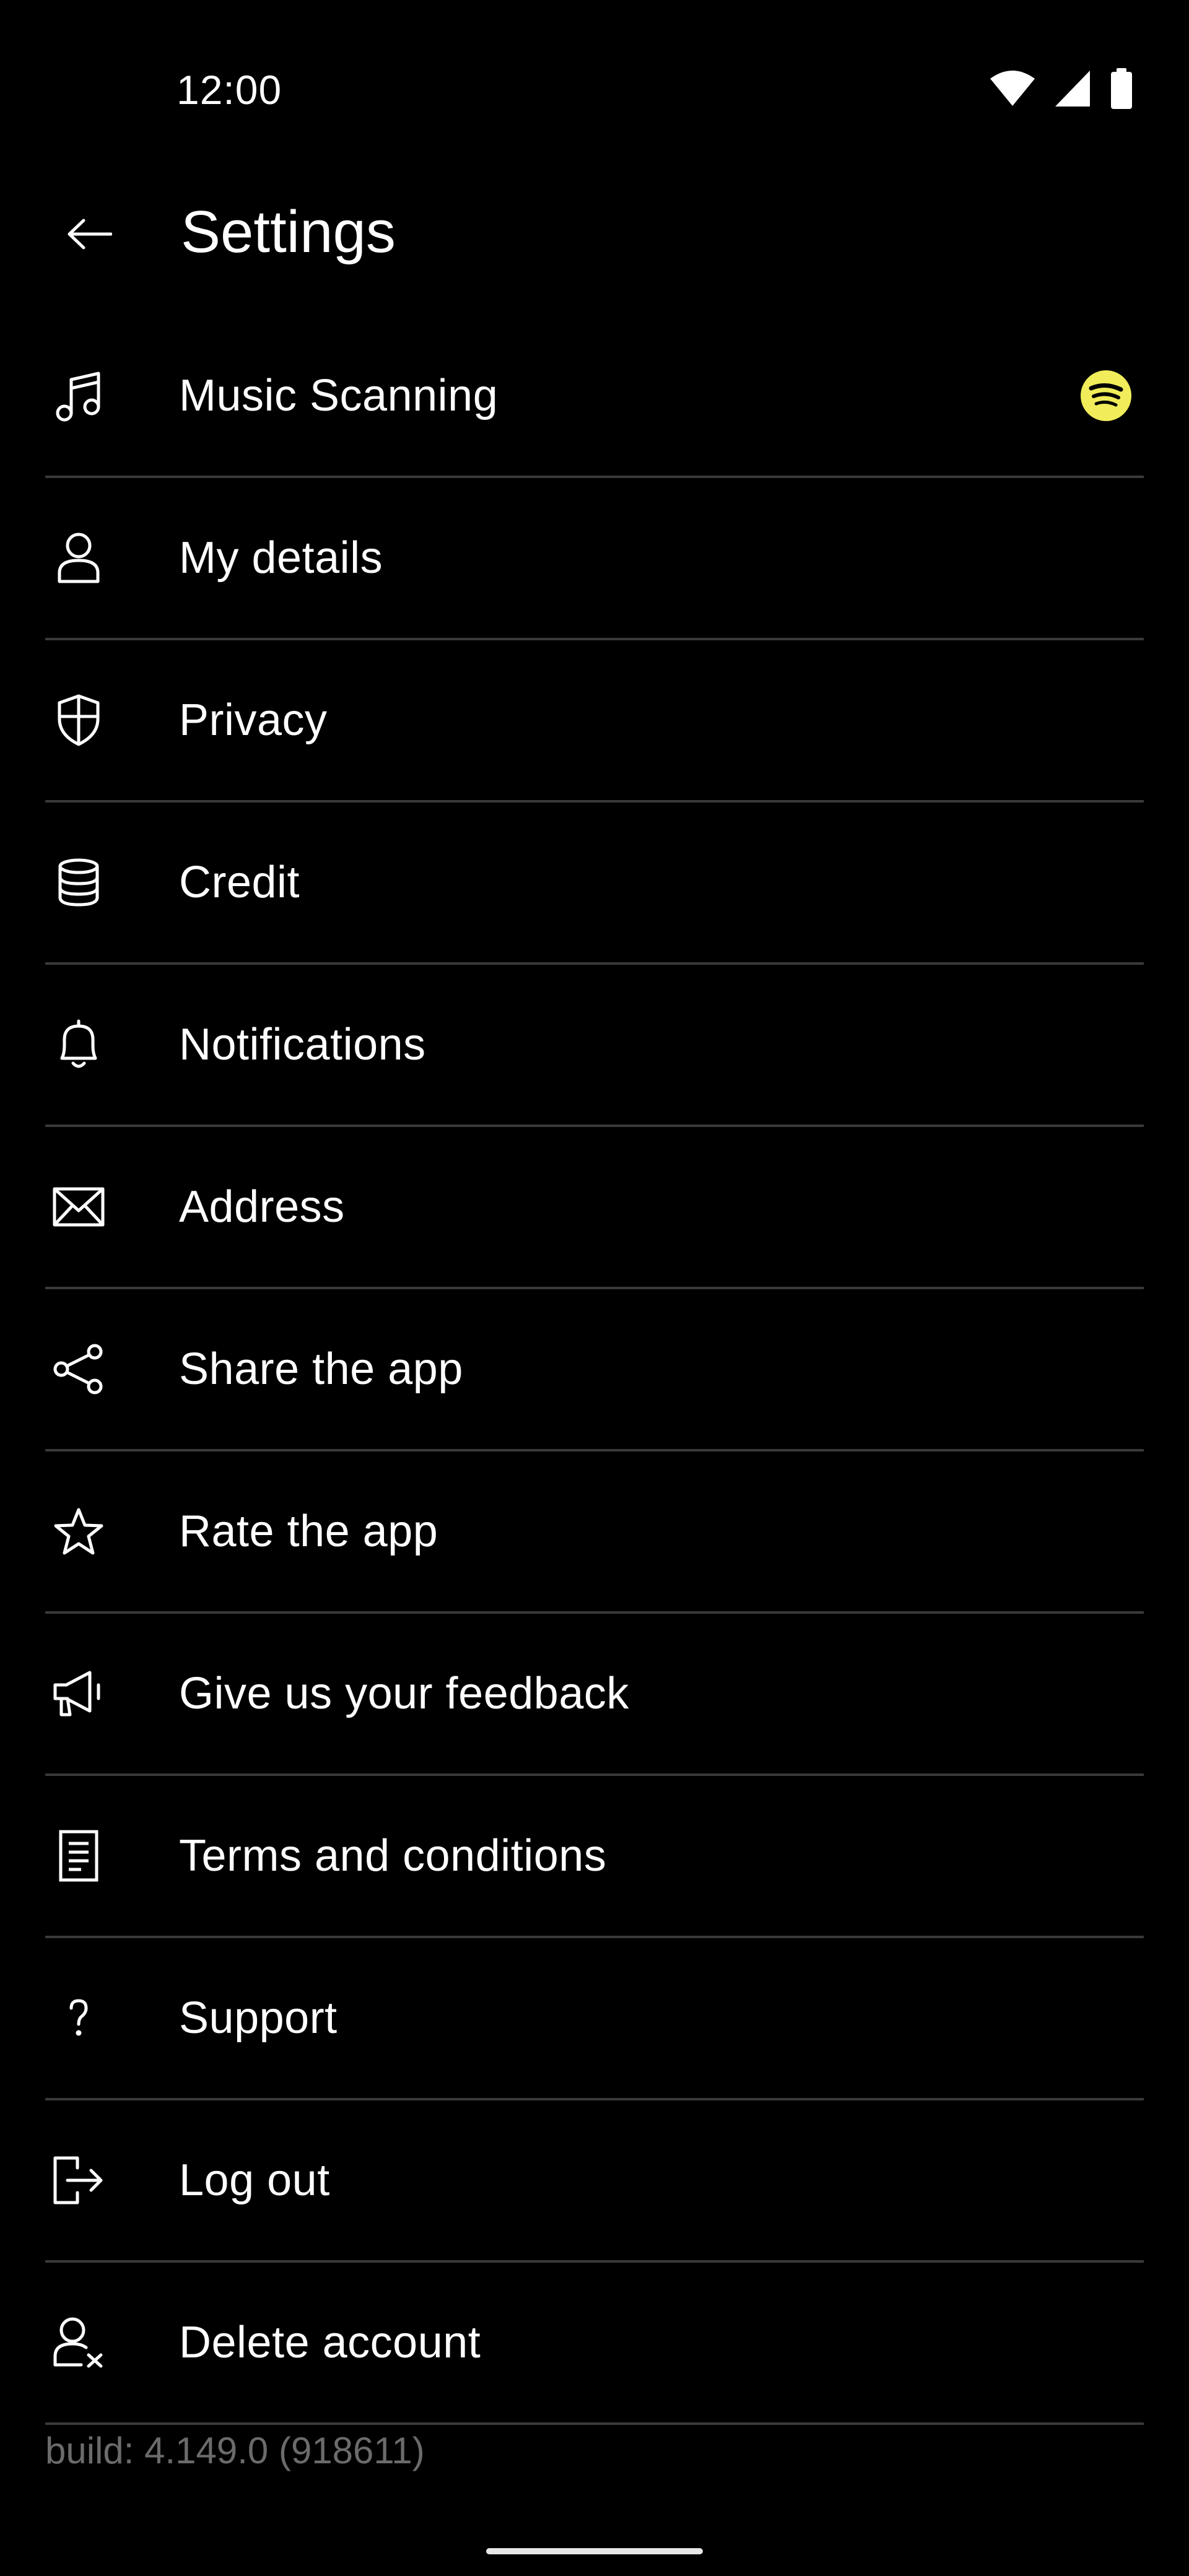 This screenshot has height=2576, width=1189. What do you see at coordinates (239, 882) in the screenshot?
I see `settings-item-label: Credit` at bounding box center [239, 882].